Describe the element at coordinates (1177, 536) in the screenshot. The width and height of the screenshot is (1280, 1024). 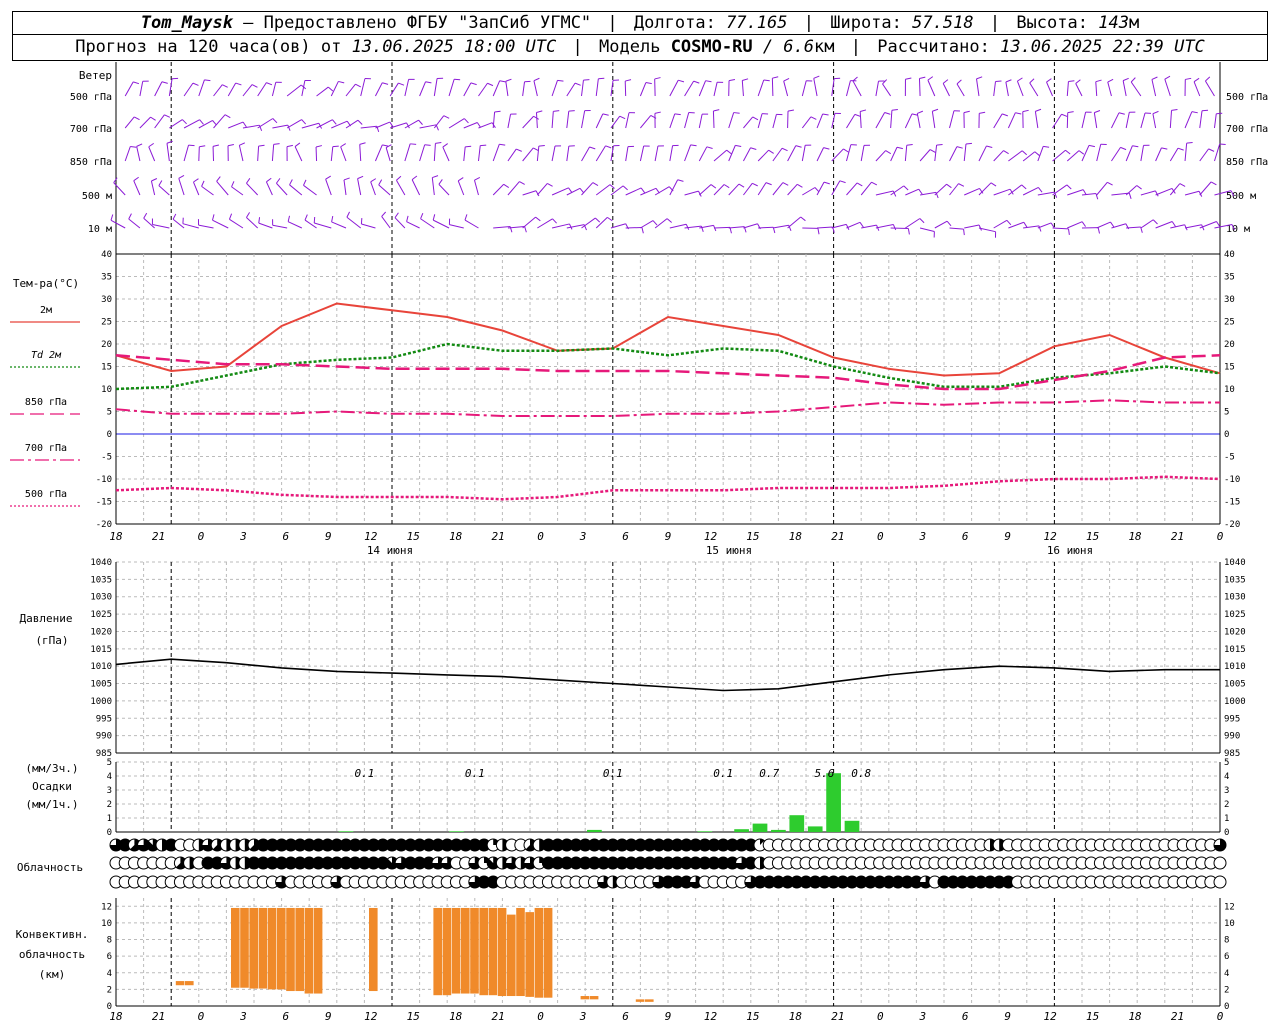
I see `temp-xtick: 21` at that location.